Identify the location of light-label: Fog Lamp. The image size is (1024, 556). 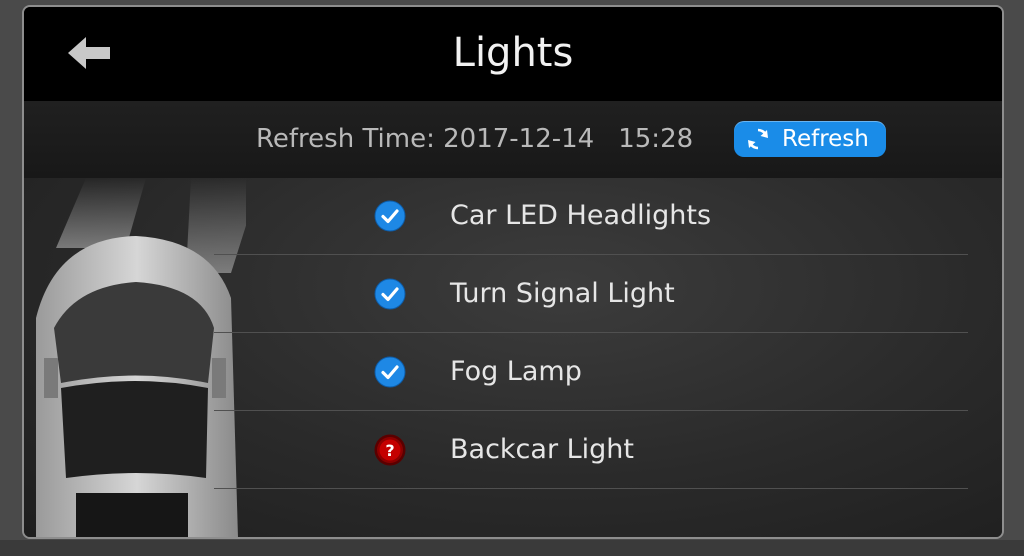
(516, 371).